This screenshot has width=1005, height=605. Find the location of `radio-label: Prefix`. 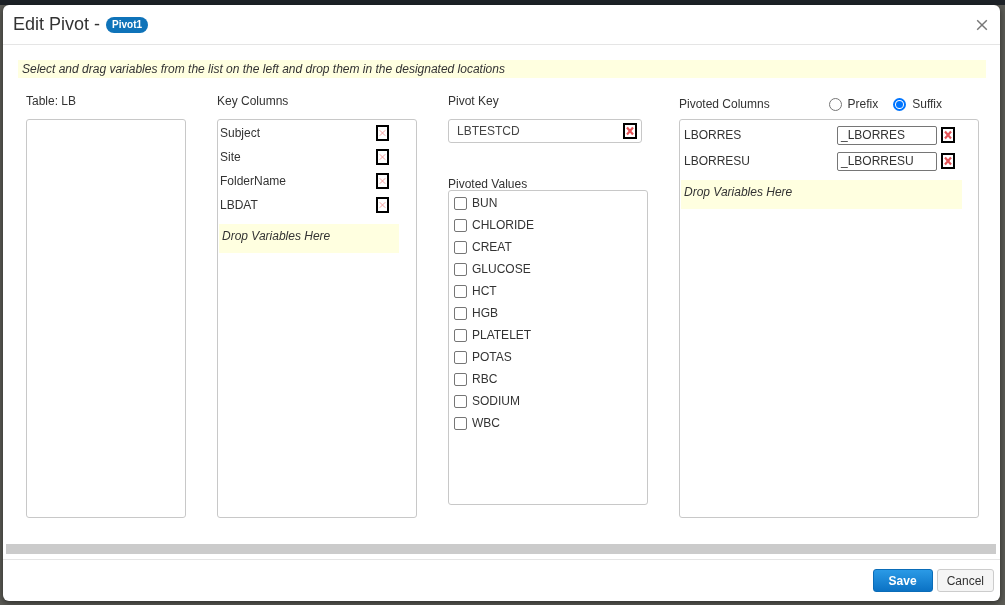

radio-label: Prefix is located at coordinates (863, 104).